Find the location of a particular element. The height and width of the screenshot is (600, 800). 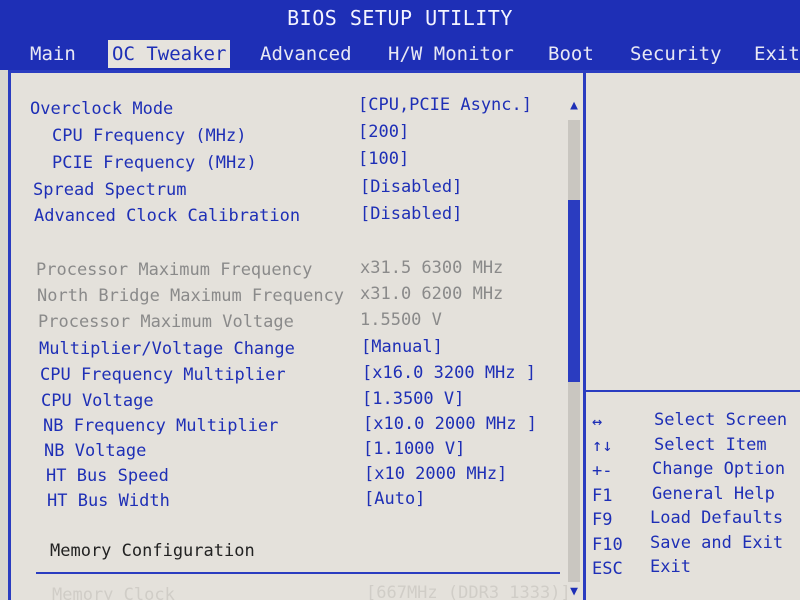

scroll-up-arrow-icon: ▲ is located at coordinates (574, 106).